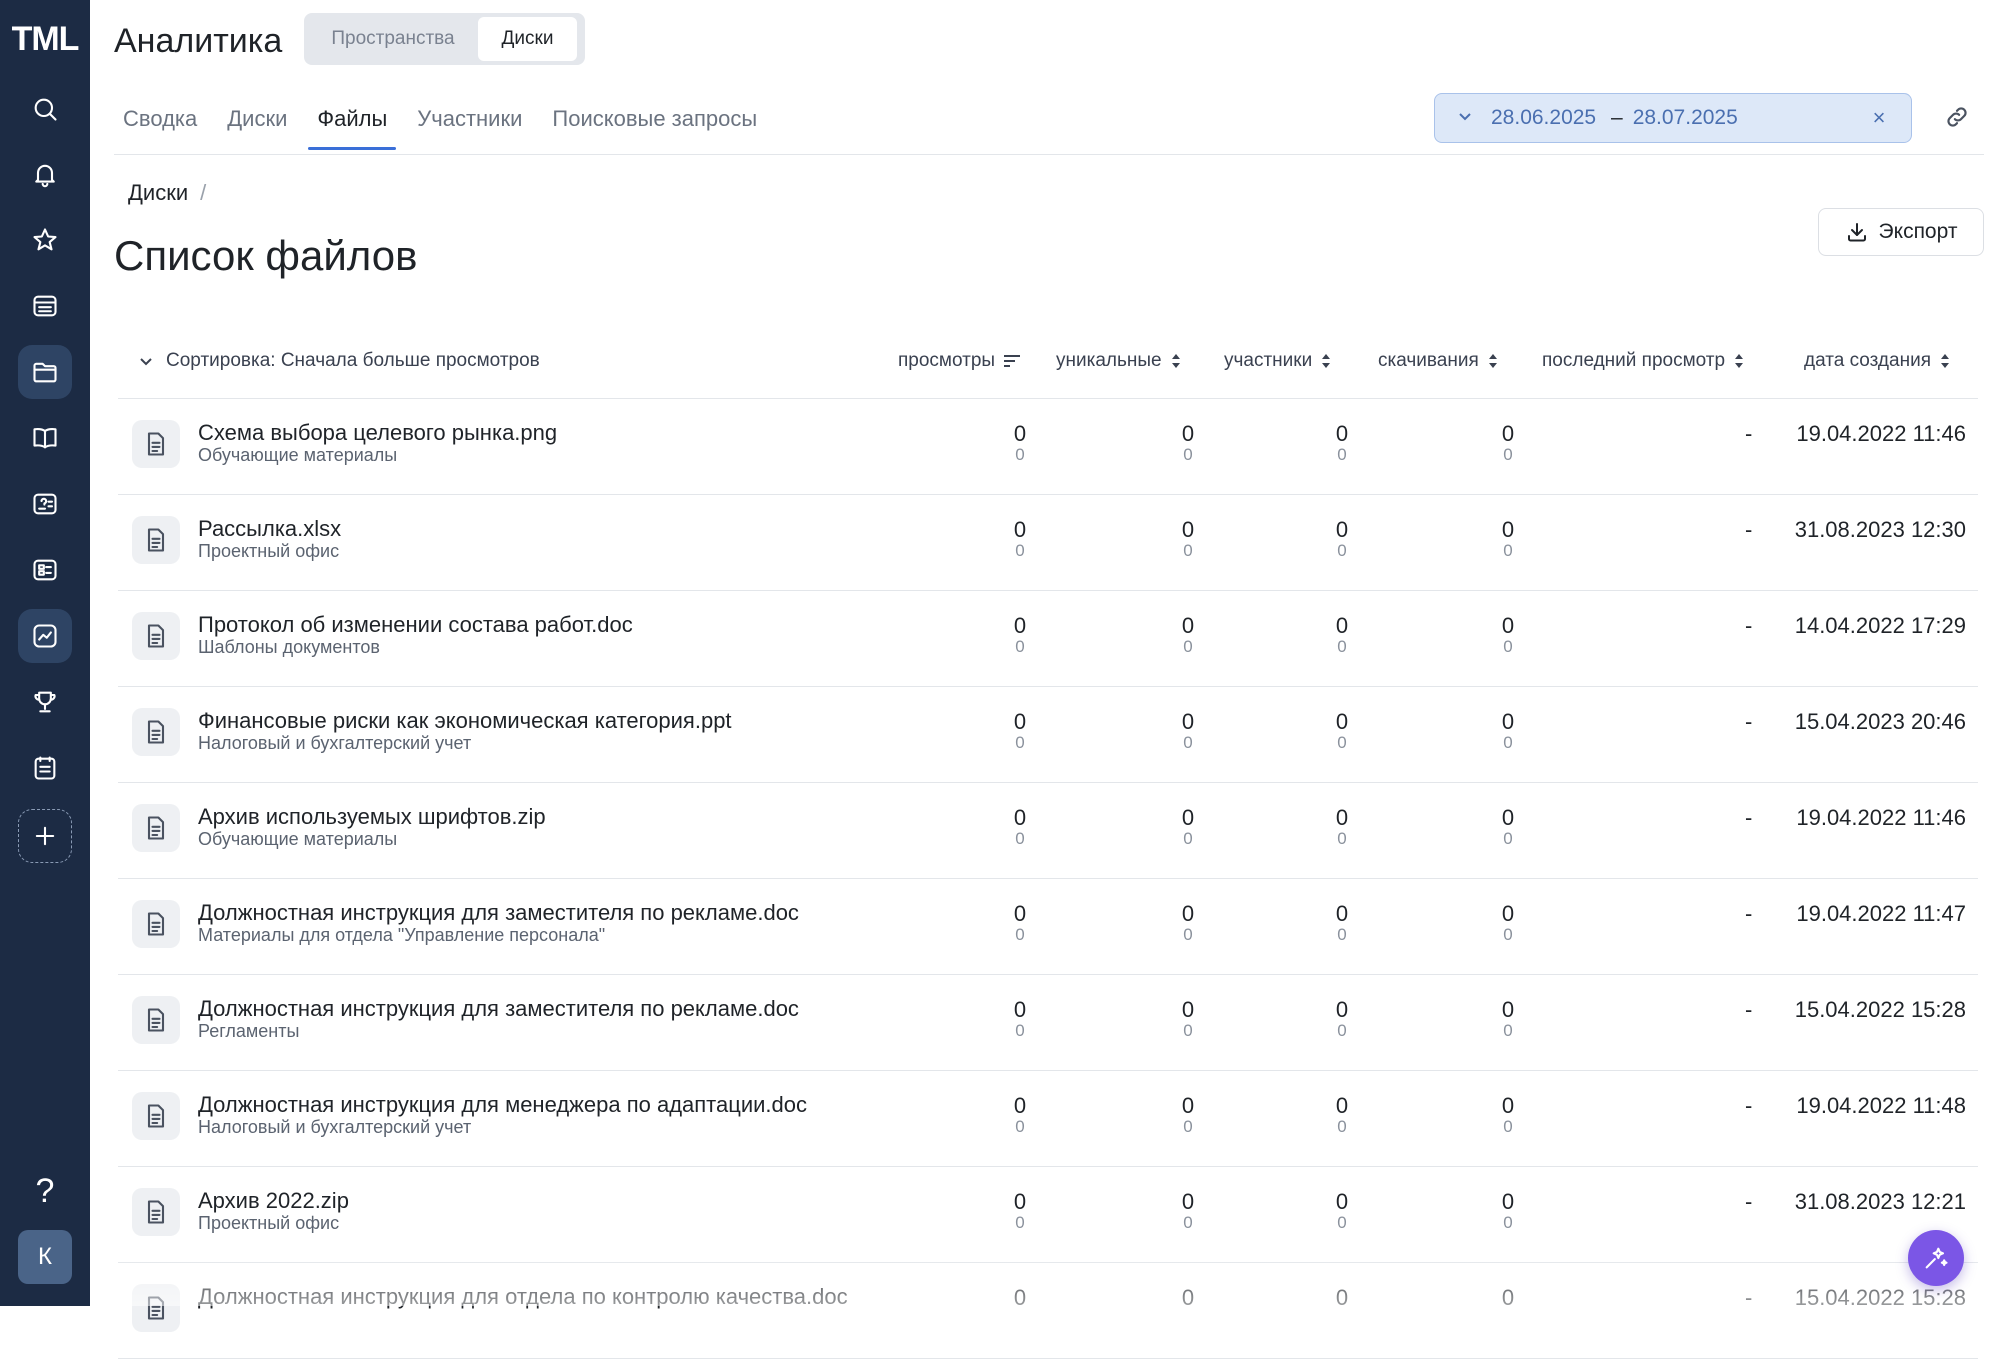 The image size is (2004, 1359). What do you see at coordinates (372, 817) in the screenshot?
I see `file-name: Архив используемых шрифтов.zip` at bounding box center [372, 817].